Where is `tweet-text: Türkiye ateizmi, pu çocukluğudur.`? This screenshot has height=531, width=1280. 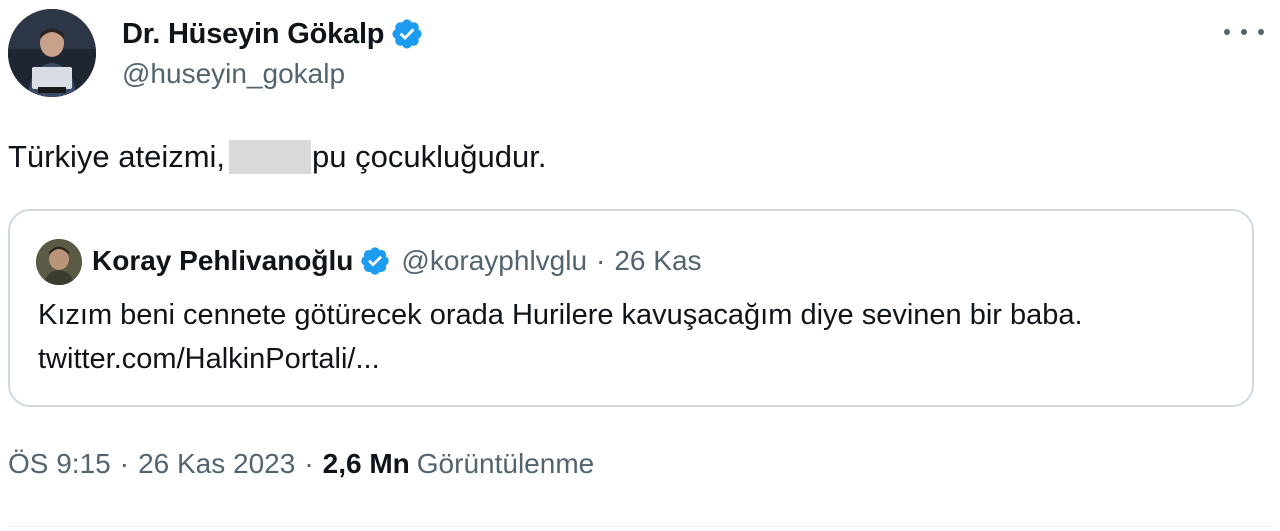
tweet-text: Türkiye ateizmi, pu çocukluğudur. is located at coordinates (277, 157).